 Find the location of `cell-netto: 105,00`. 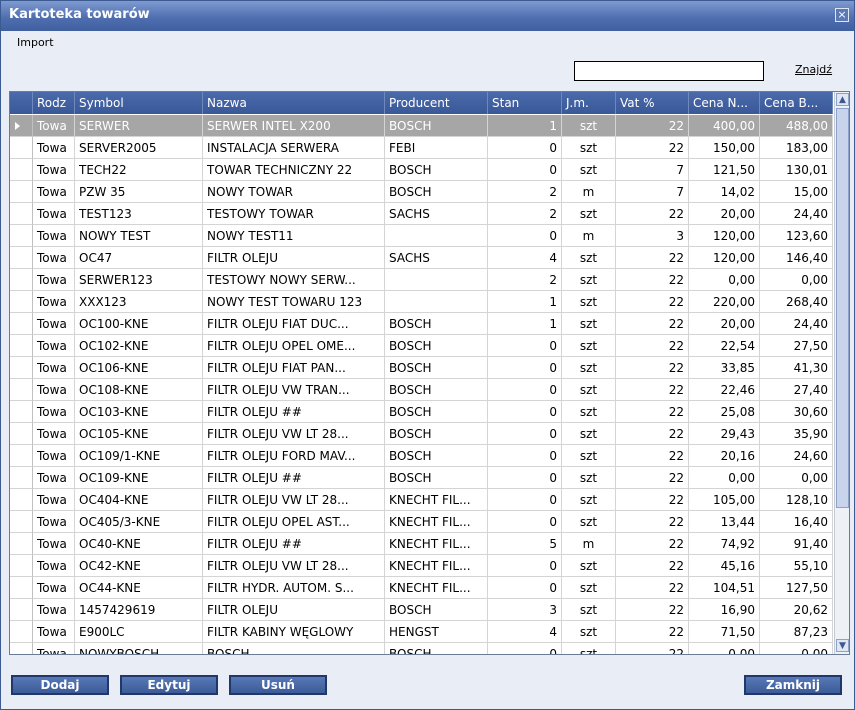

cell-netto: 105,00 is located at coordinates (724, 500).